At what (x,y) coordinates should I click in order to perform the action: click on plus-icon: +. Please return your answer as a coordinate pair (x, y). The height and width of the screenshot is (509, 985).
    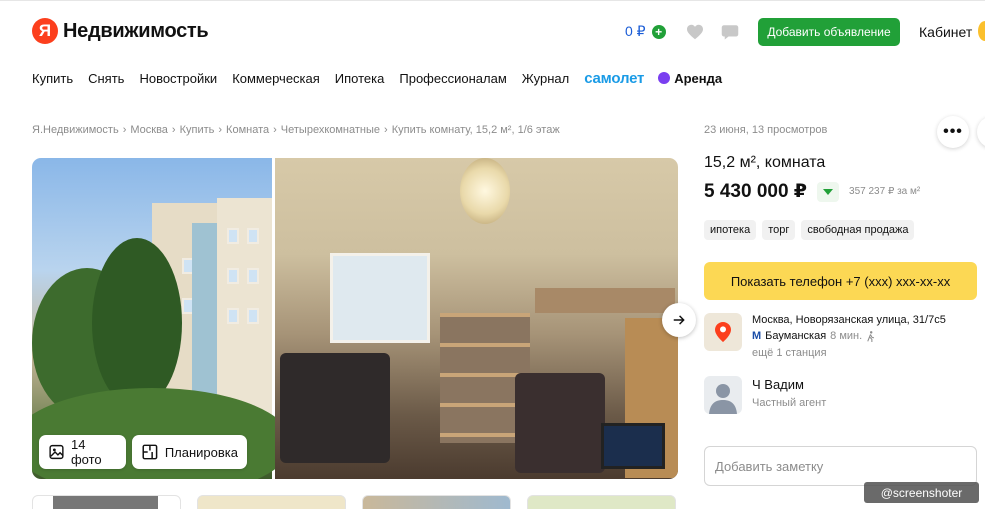
    Looking at the image, I should click on (658, 31).